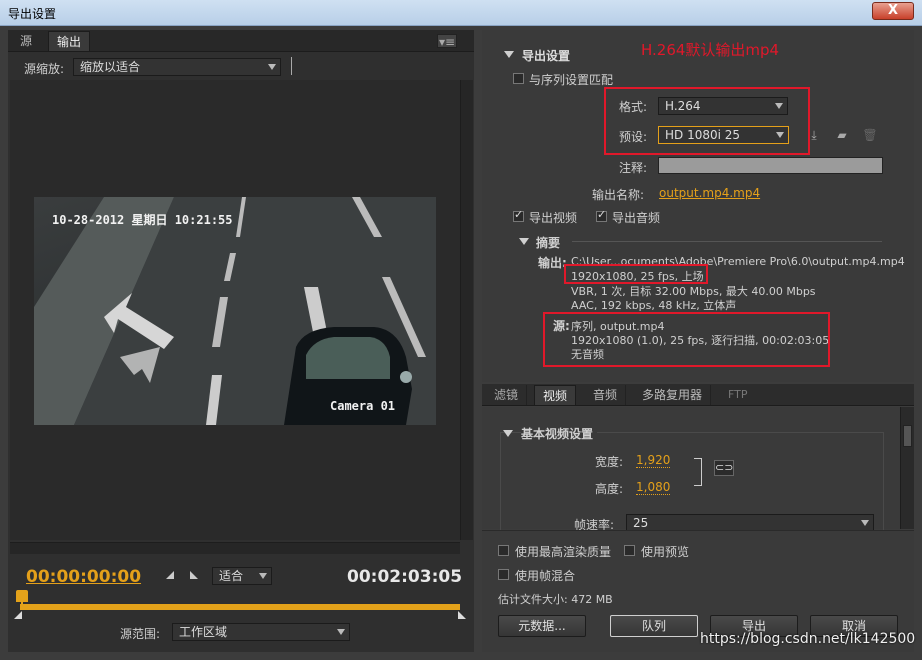 The width and height of the screenshot is (922, 660). Describe the element at coordinates (618, 195) in the screenshot. I see `output-name-label: 输出名称:` at that location.